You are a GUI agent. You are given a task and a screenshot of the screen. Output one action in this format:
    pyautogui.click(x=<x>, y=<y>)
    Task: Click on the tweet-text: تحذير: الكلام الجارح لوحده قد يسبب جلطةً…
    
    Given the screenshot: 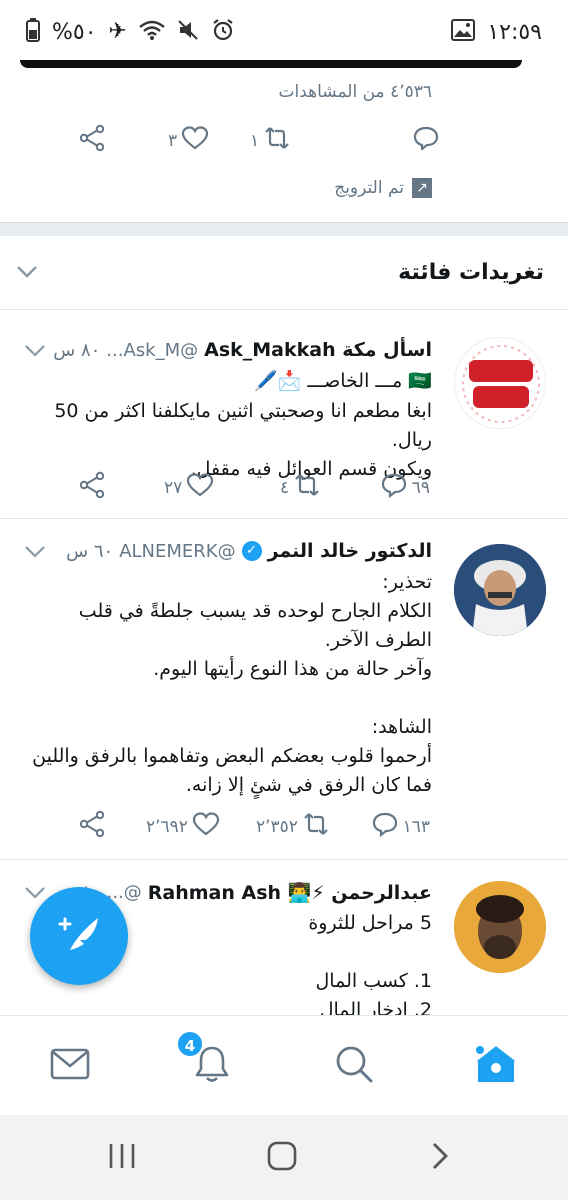 What is the action you would take?
    pyautogui.click(x=232, y=683)
    